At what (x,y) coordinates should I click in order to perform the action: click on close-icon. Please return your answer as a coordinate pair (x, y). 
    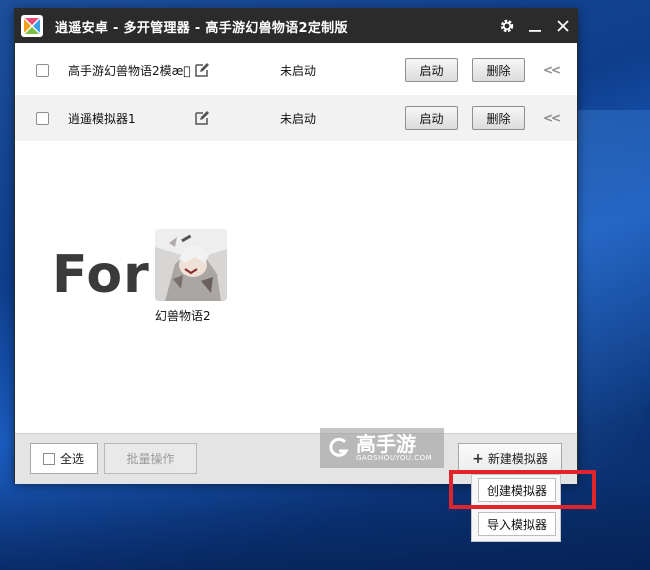
    Looking at the image, I should click on (563, 26).